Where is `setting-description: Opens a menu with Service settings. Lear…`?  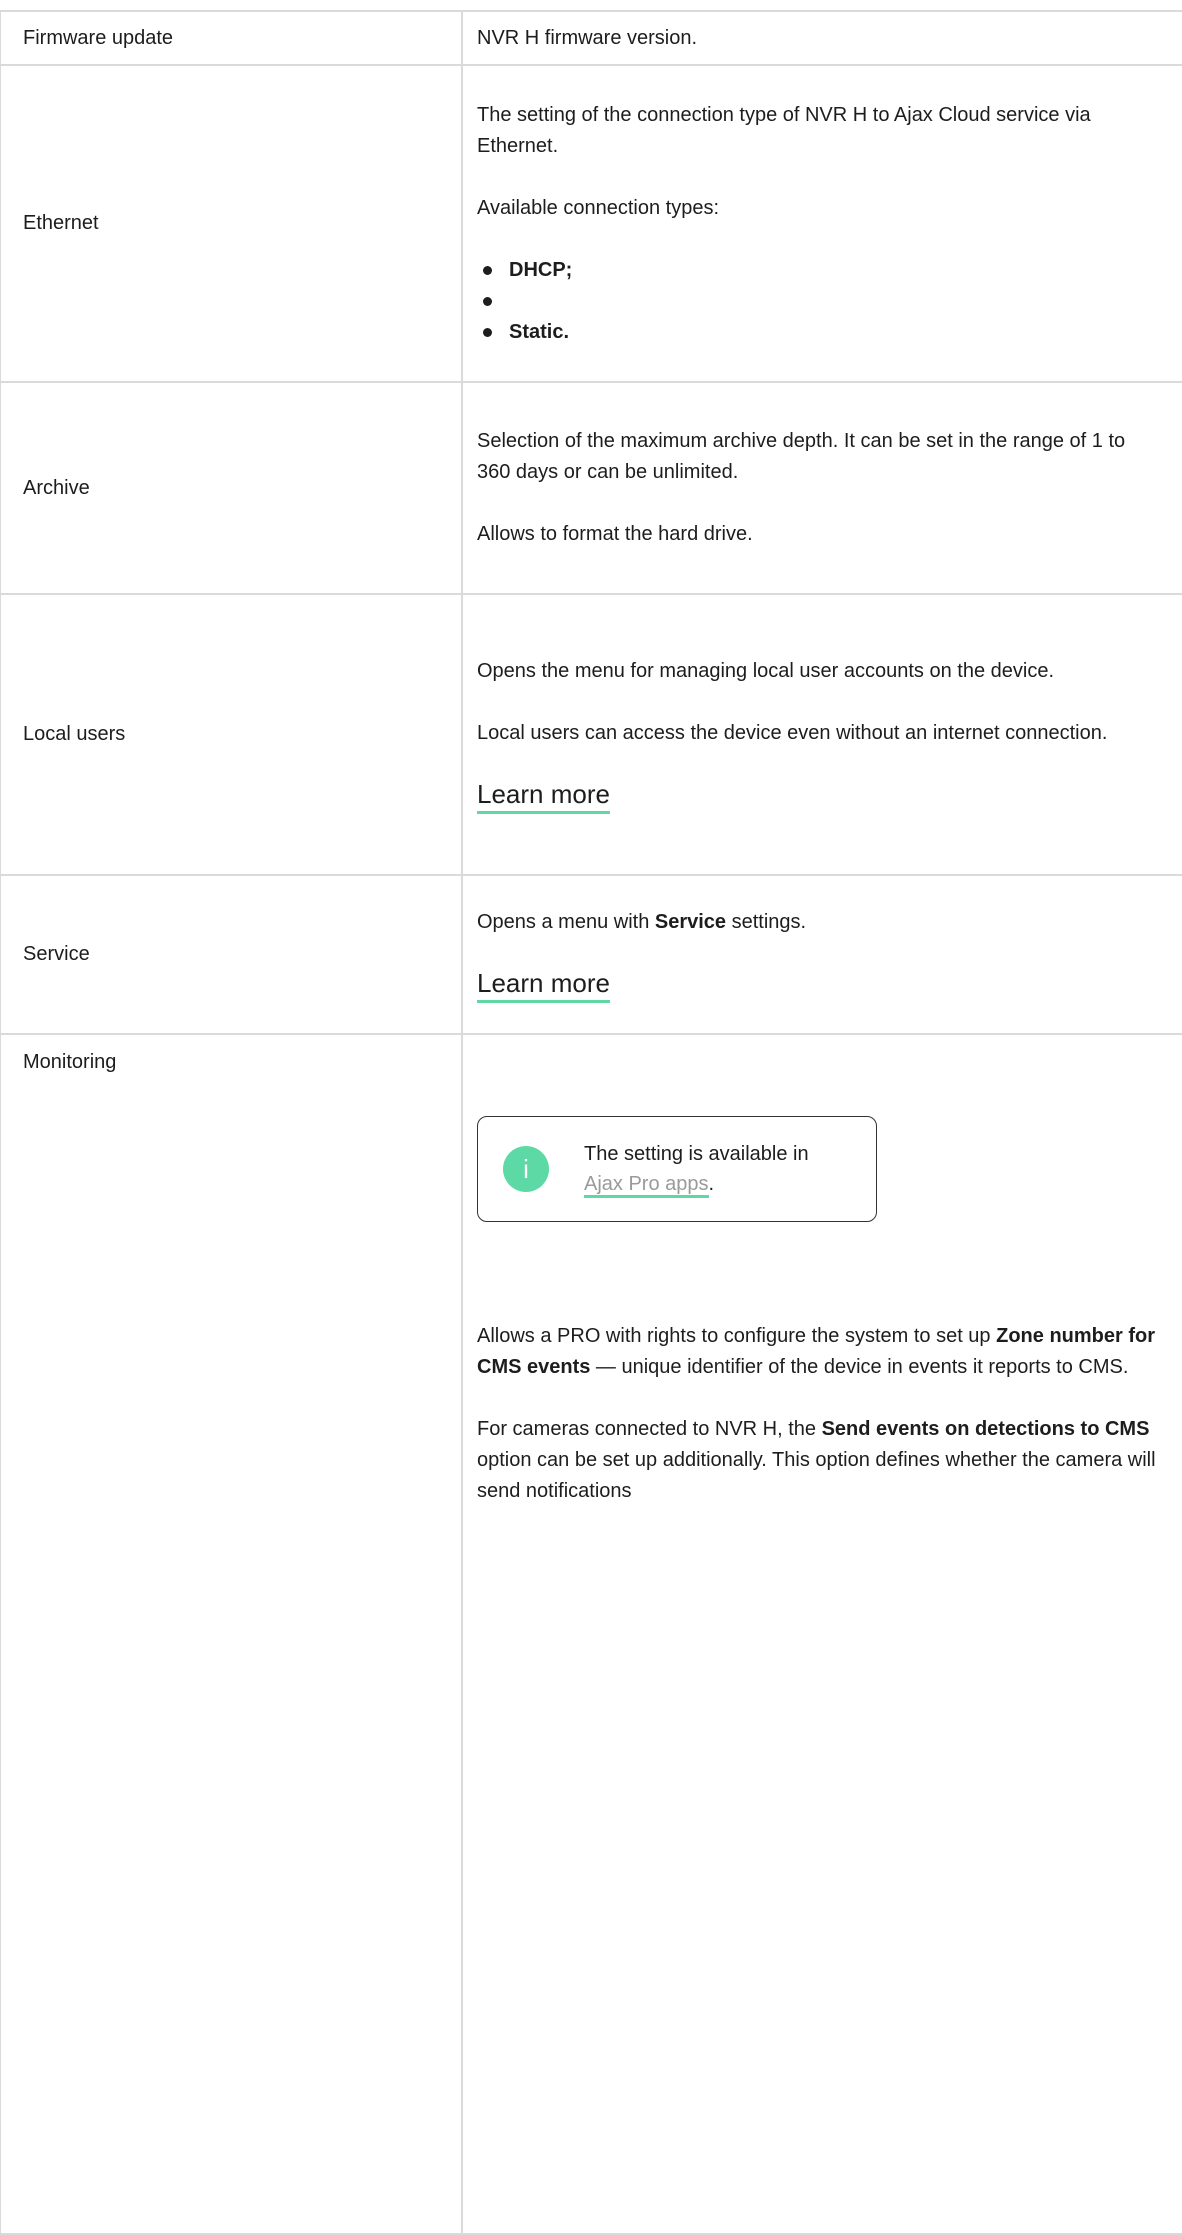
setting-description: Opens a menu with Service settings. Lear… is located at coordinates (822, 954).